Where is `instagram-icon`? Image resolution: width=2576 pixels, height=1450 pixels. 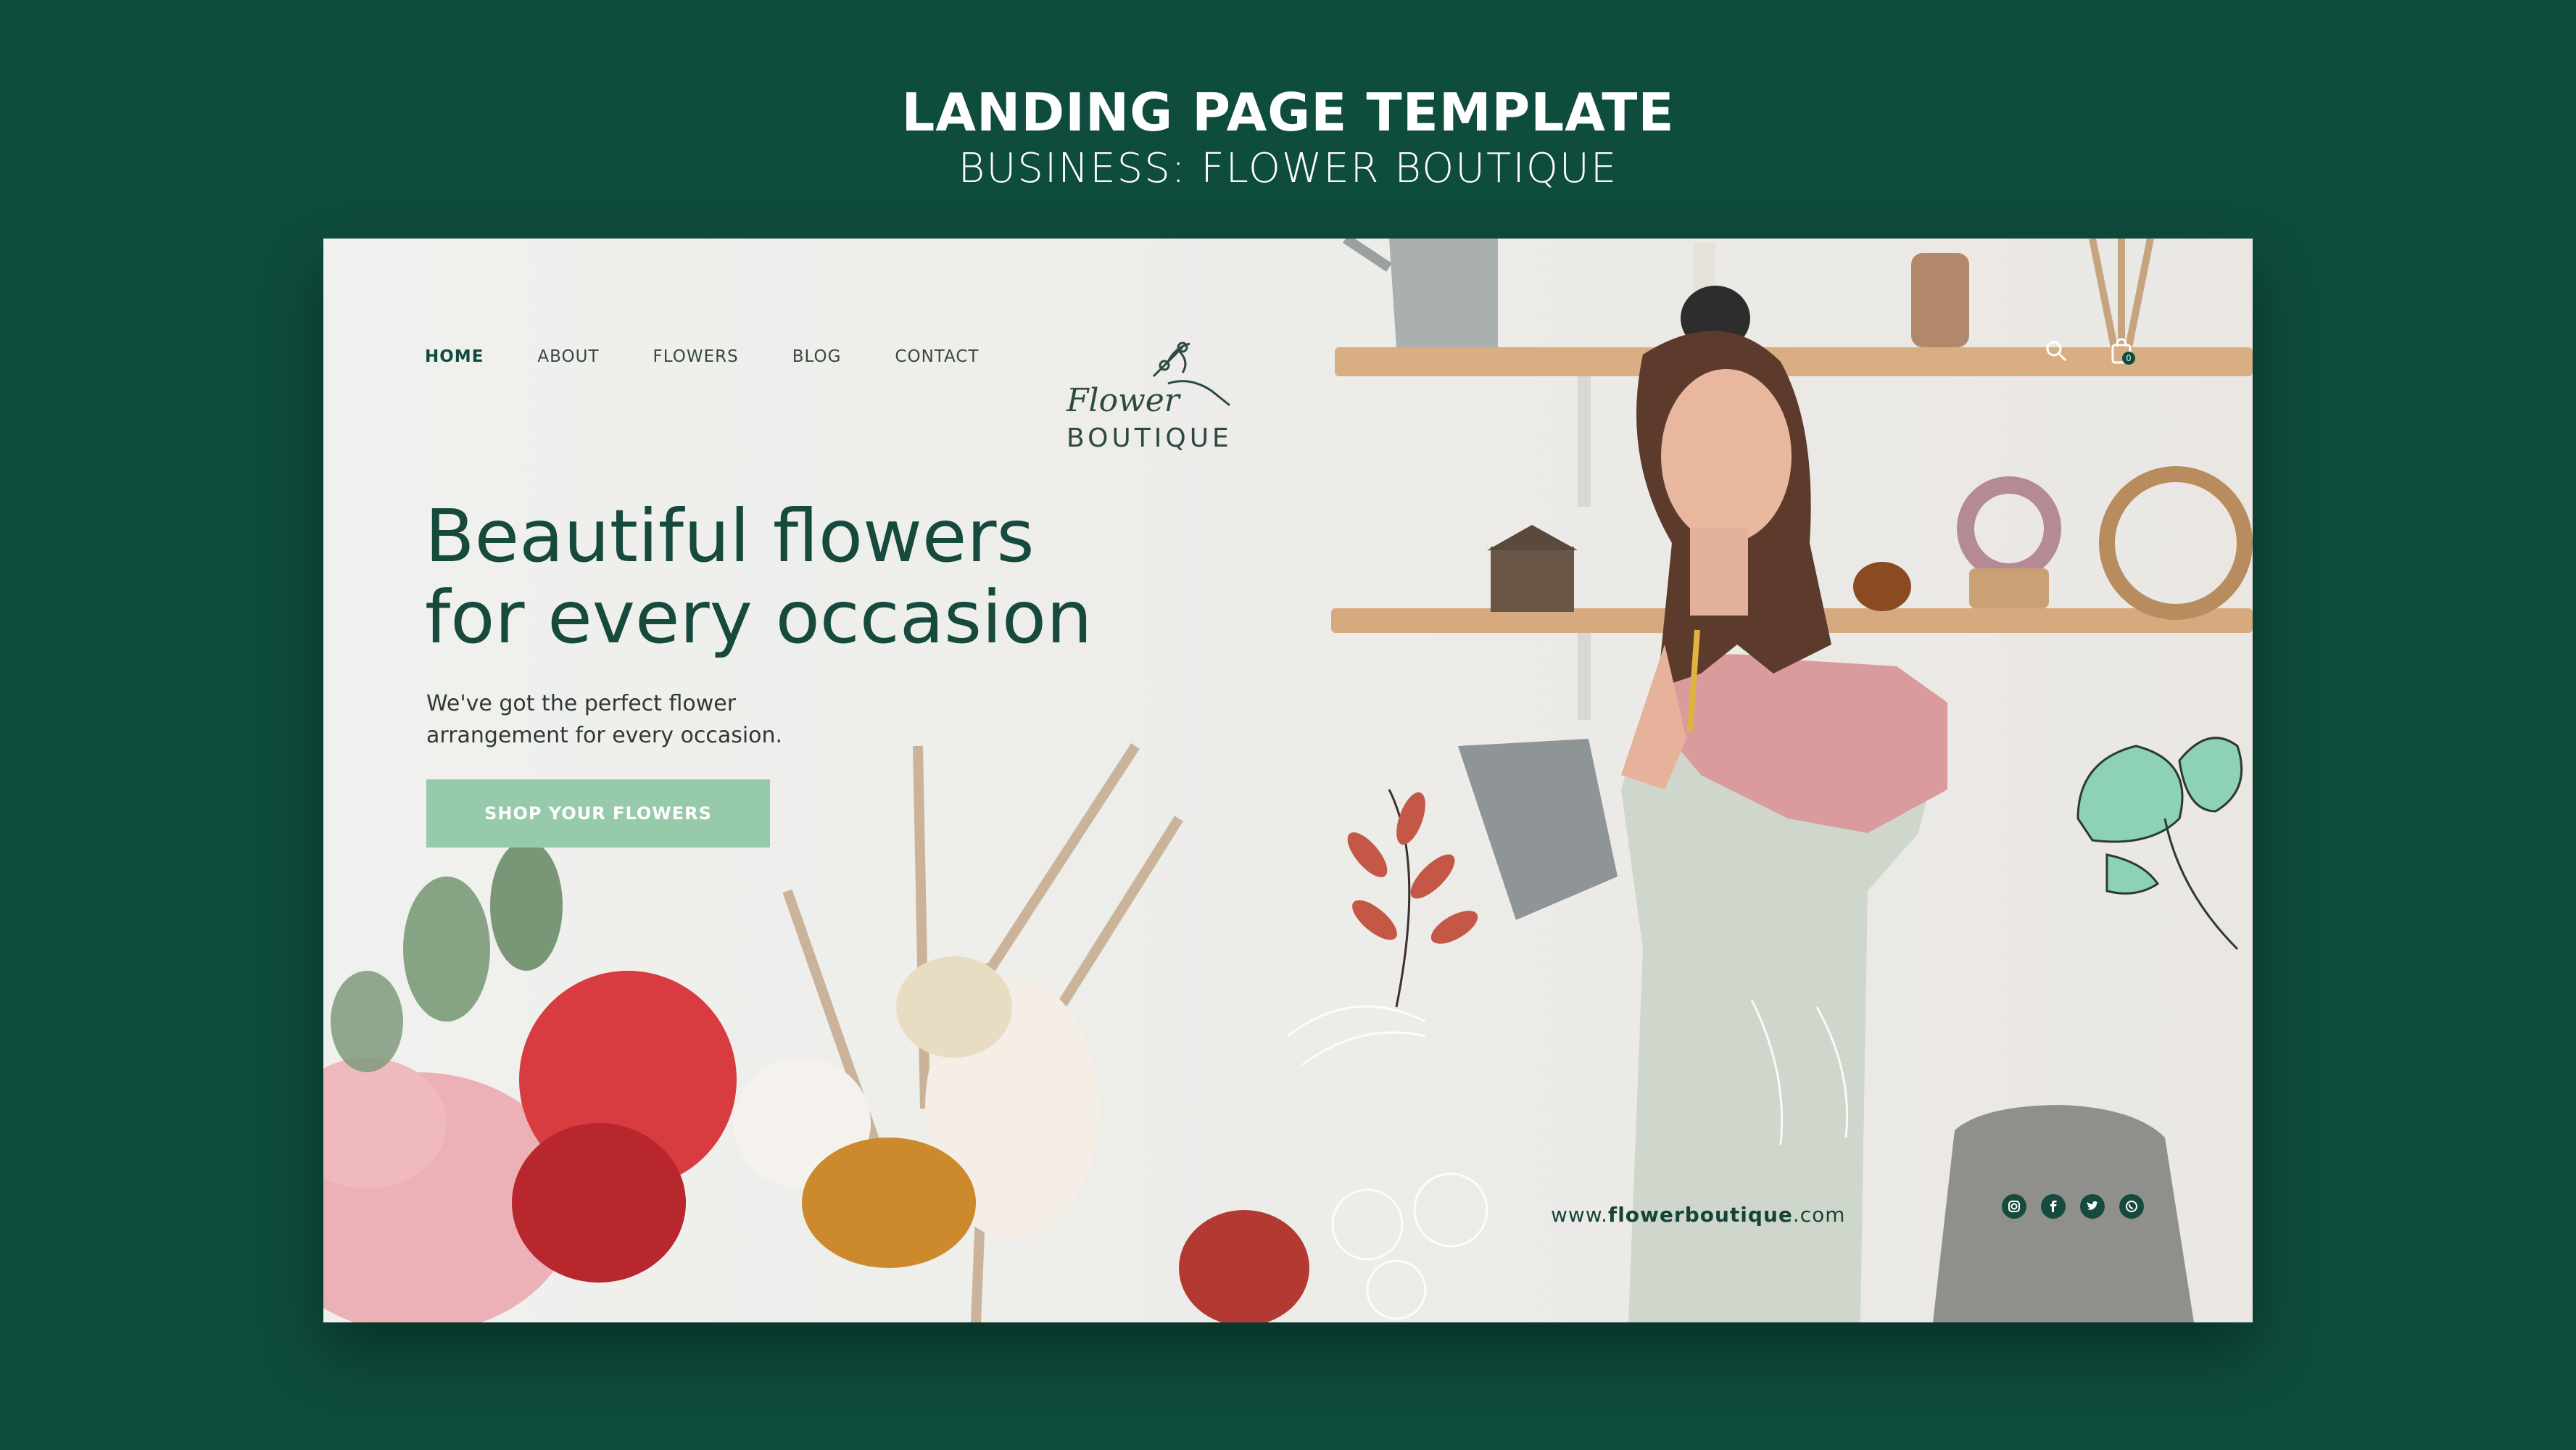 instagram-icon is located at coordinates (2014, 1206).